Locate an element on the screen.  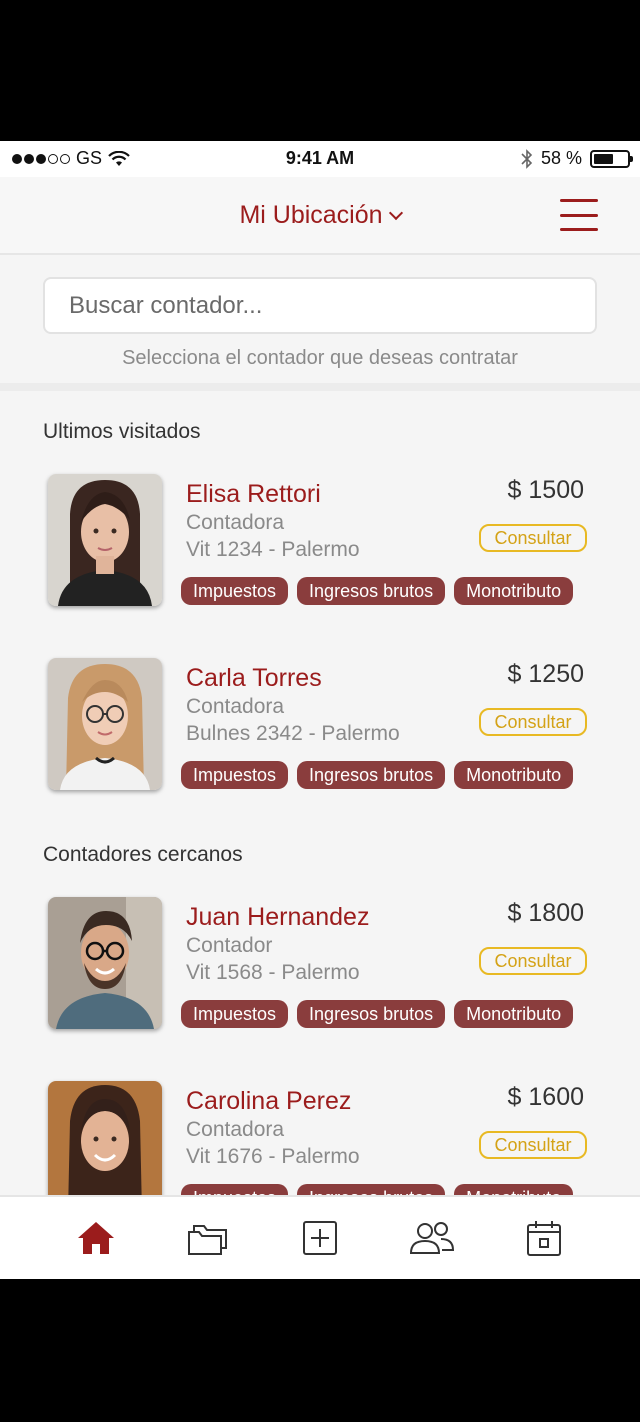
calendar-icon is located at coordinates (544, 1238).